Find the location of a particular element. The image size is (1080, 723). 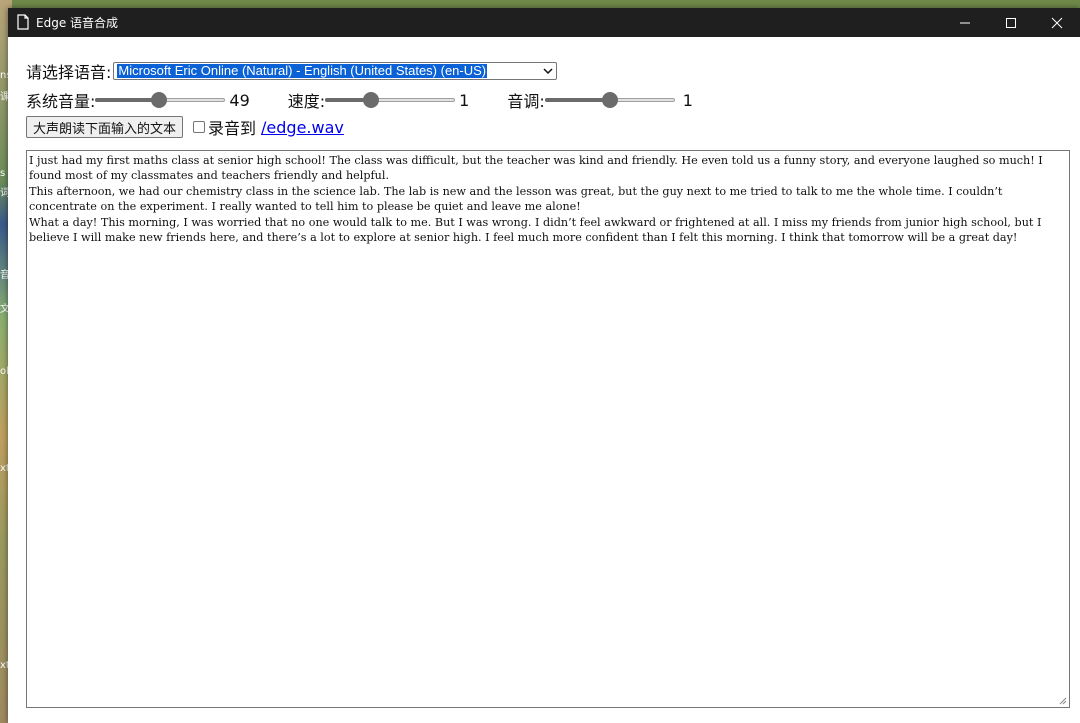

volume-slider is located at coordinates (160, 100).